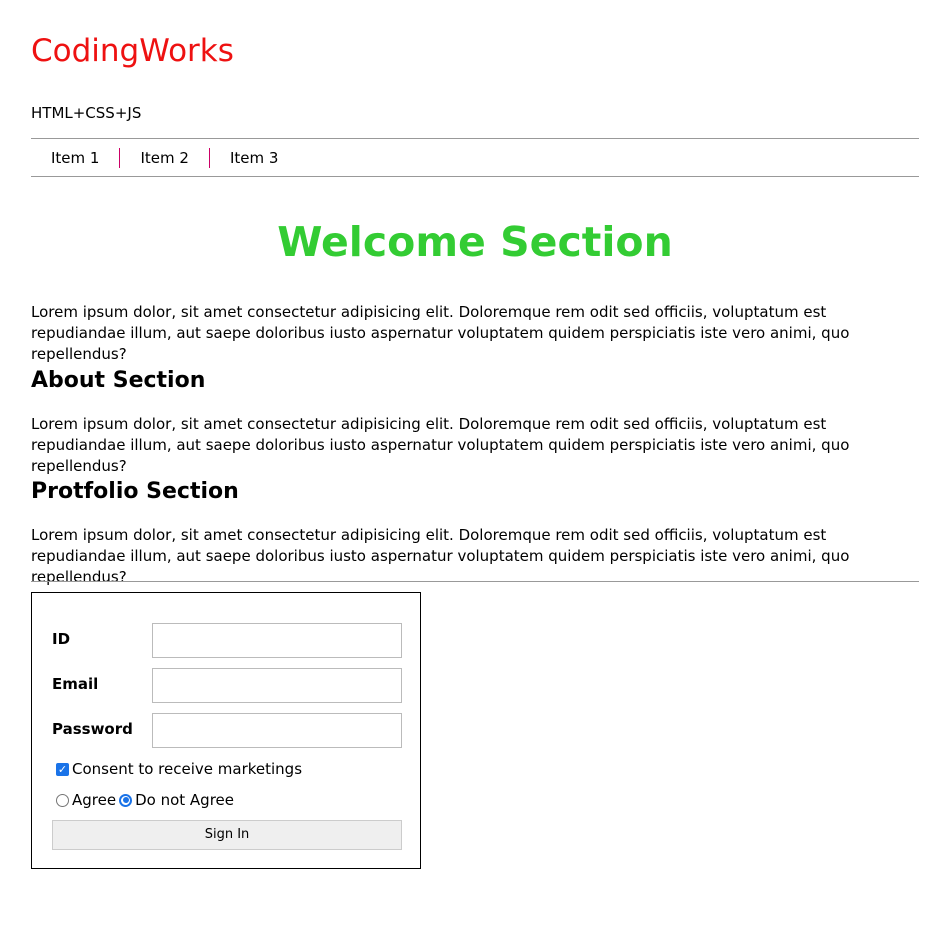  Describe the element at coordinates (227, 835) in the screenshot. I see `sign-in-button: Sign In` at that location.